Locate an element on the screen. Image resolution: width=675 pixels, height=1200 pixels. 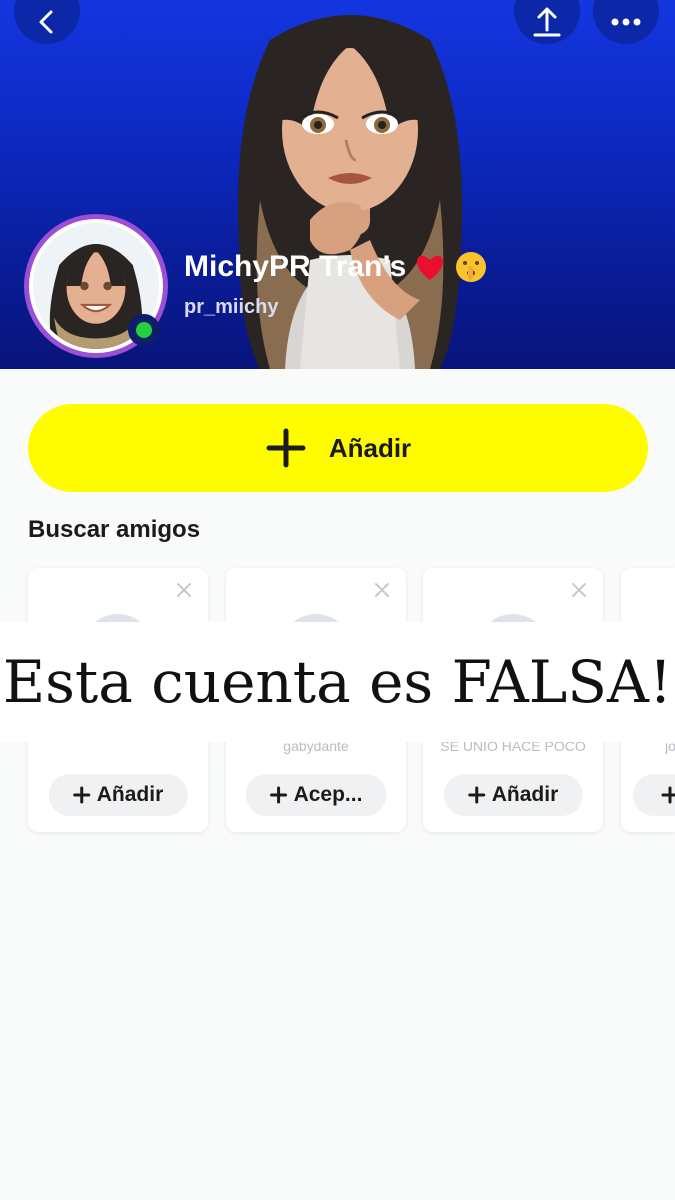
more-options-button is located at coordinates (626, 22).